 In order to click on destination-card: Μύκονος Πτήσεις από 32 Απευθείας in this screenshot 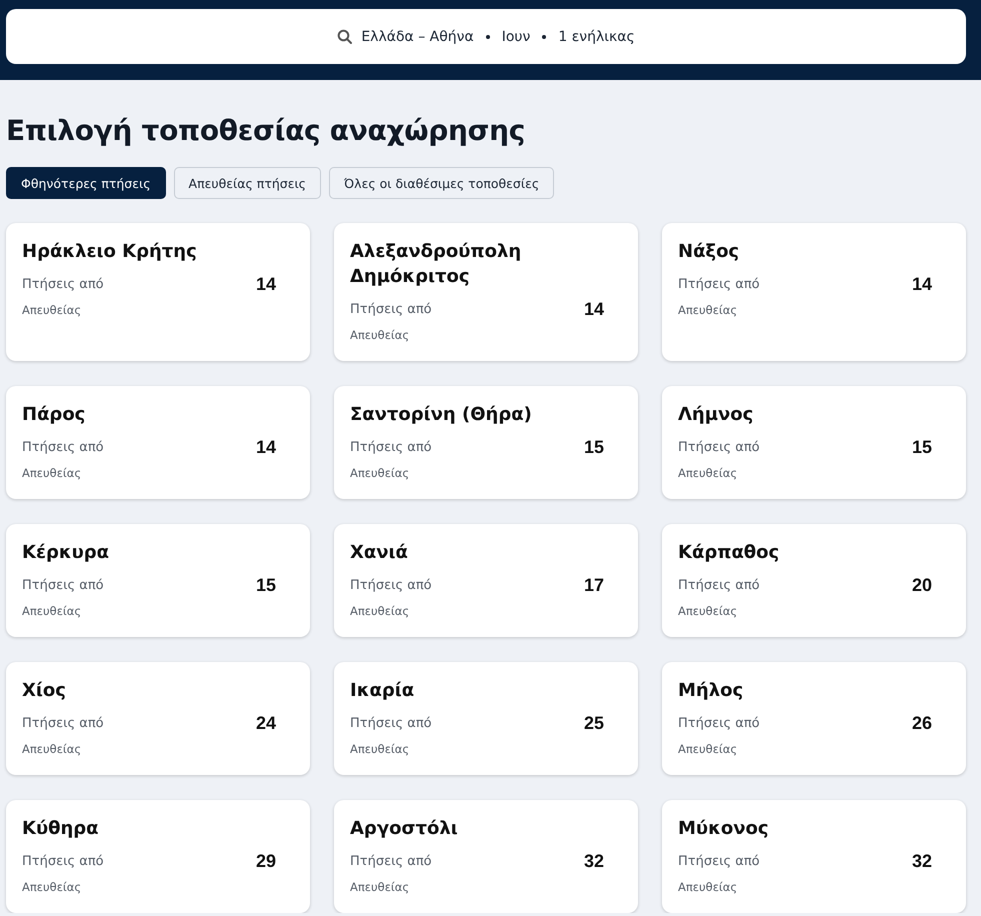, I will do `click(814, 856)`.